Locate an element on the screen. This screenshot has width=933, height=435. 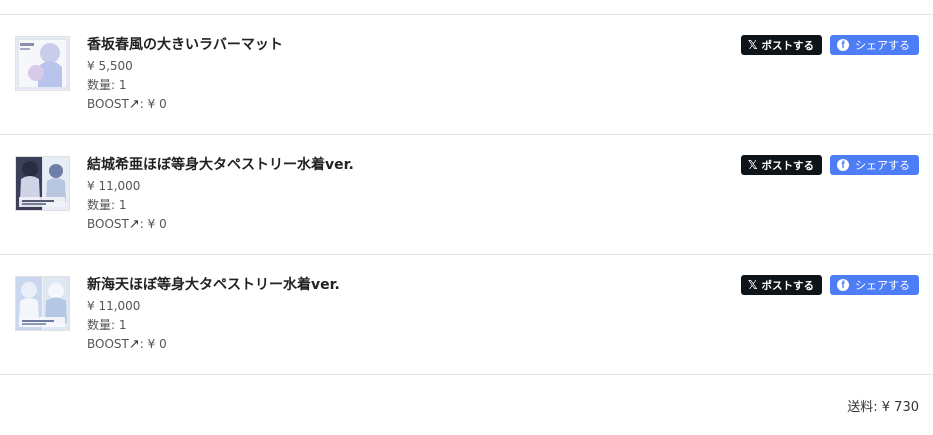
item-name: 香坂春風の大きいラバーマット is located at coordinates (185, 45).